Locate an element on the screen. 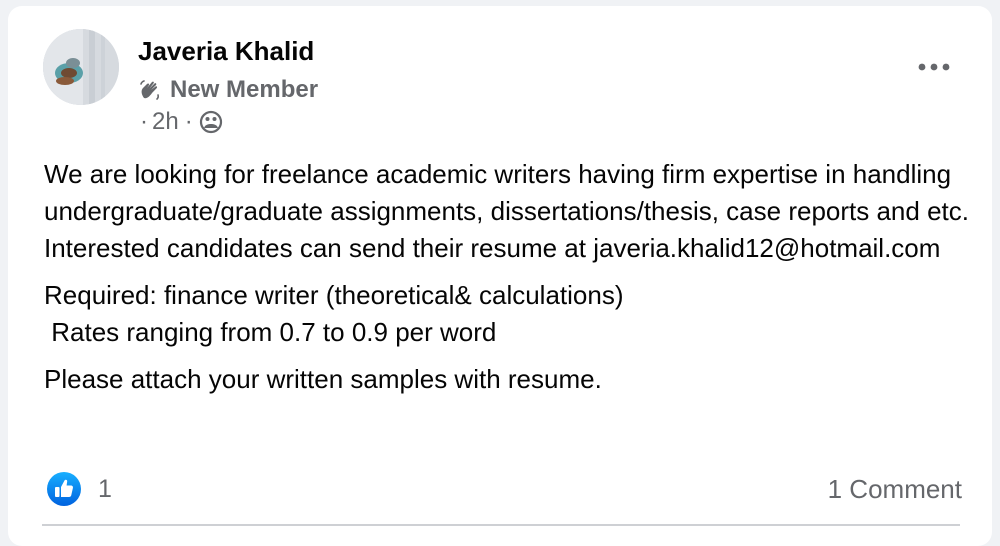  waving-hand-icon is located at coordinates (150, 90).